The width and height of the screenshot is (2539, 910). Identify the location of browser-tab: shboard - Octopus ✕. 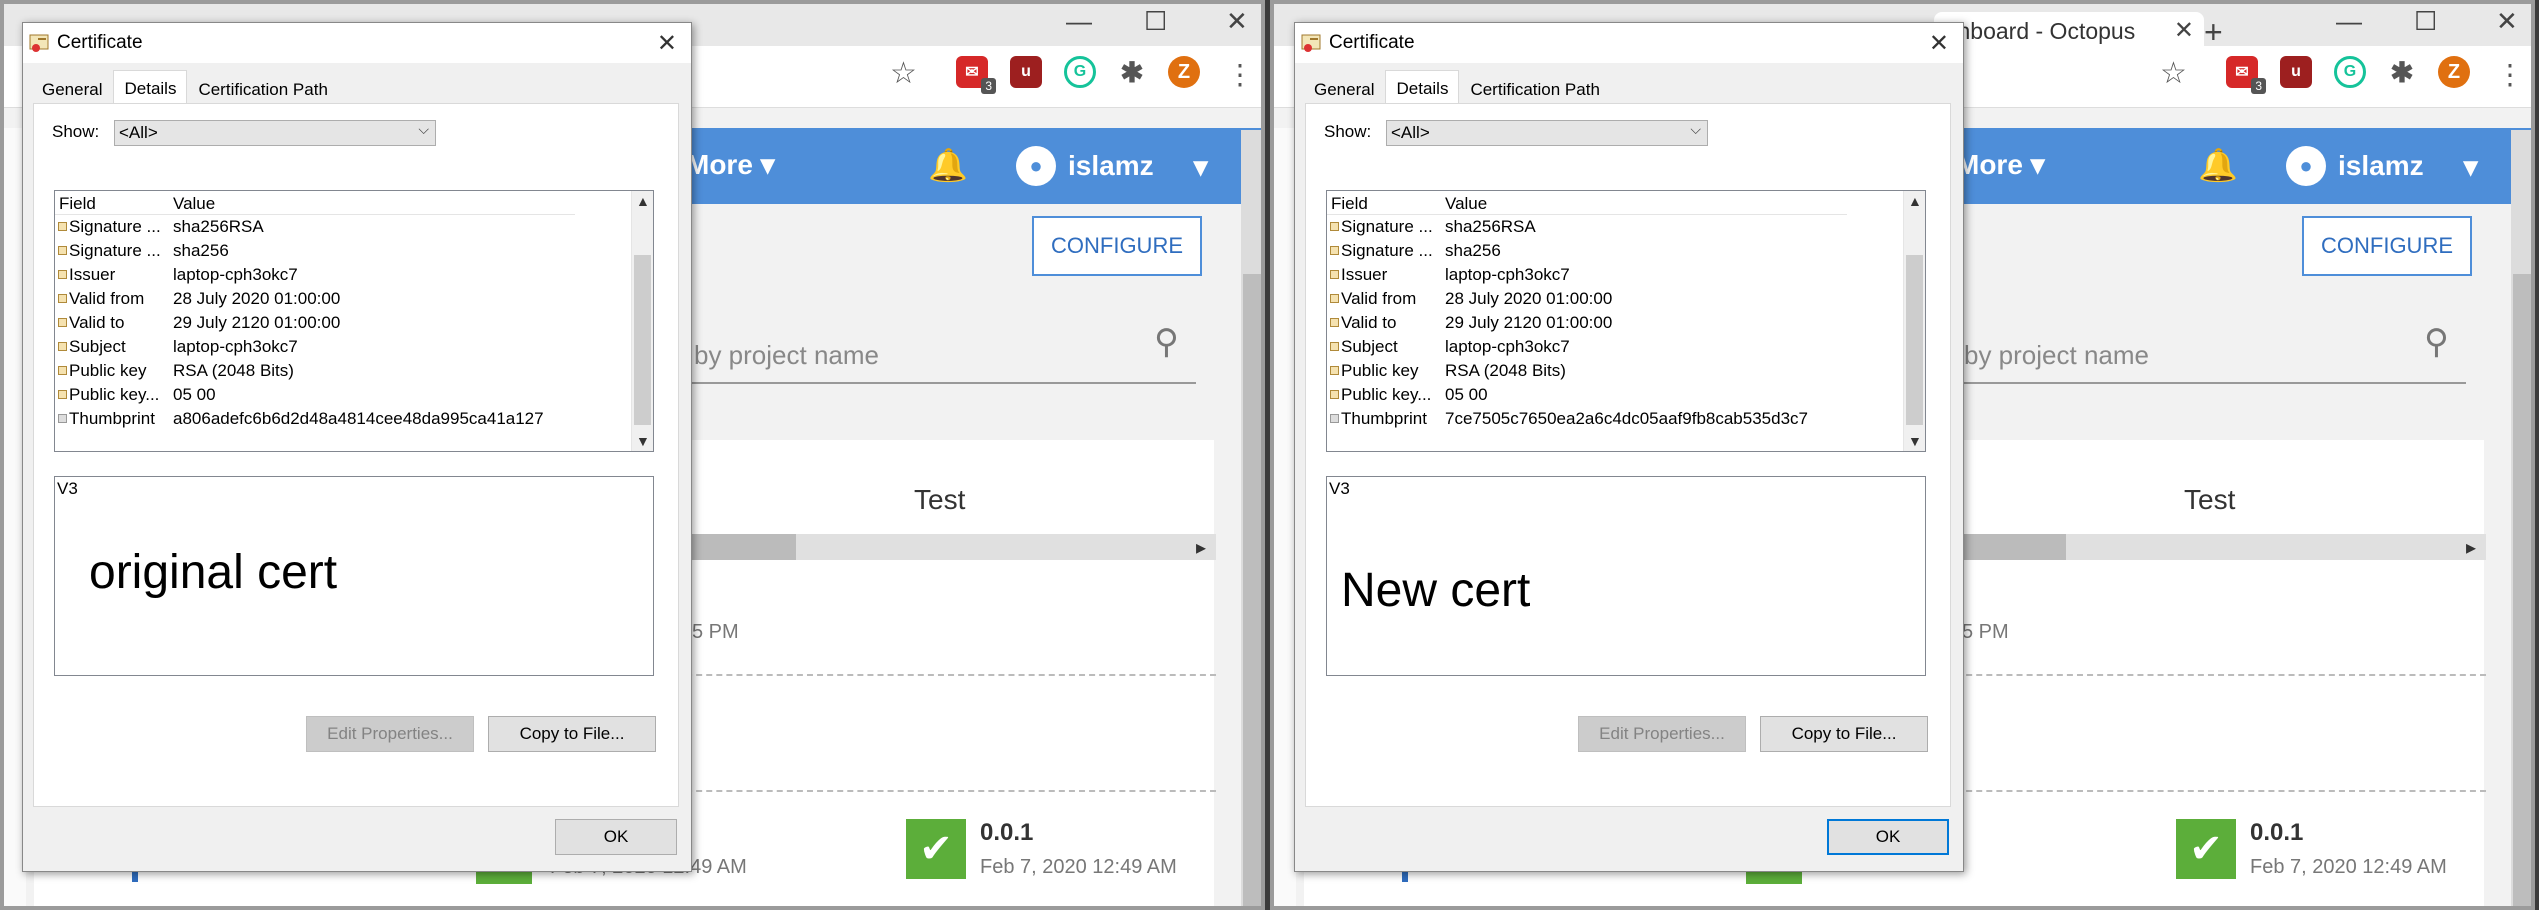
(2069, 29).